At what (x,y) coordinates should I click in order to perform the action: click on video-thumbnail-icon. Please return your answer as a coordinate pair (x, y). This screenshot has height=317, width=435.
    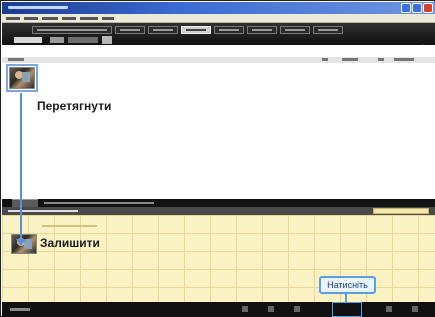
    Looking at the image, I should click on (22, 78).